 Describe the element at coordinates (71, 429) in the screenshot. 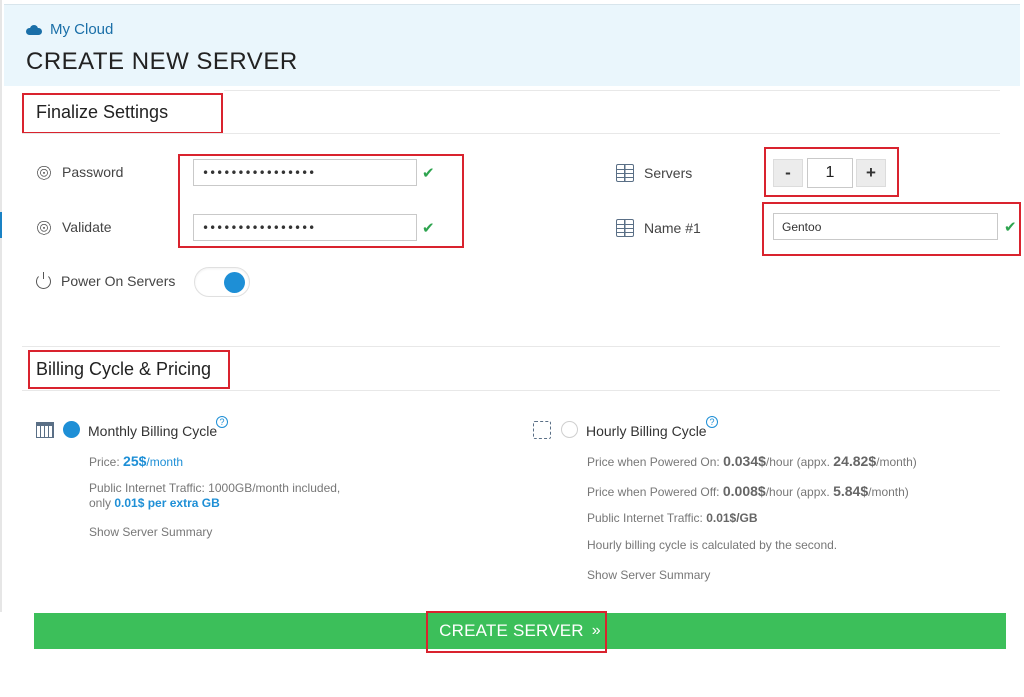

I see `monthly-billing-radio` at that location.